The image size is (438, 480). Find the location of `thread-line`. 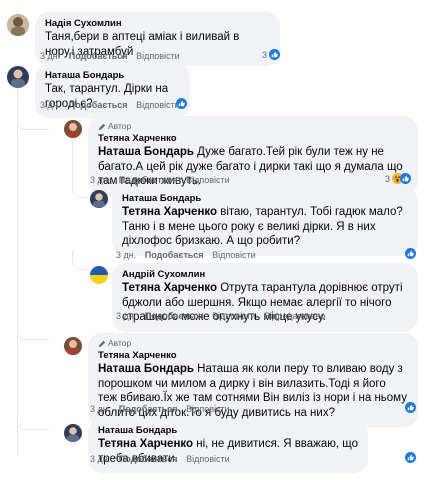

thread-line is located at coordinates (72, 161).